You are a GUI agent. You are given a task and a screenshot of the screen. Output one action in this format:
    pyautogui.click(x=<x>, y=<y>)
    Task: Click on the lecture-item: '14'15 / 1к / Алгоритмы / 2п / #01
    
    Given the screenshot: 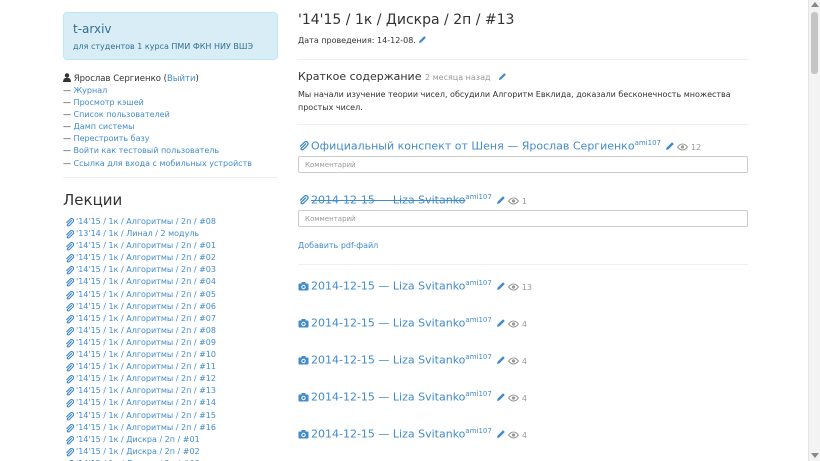 What is the action you would take?
    pyautogui.click(x=141, y=246)
    